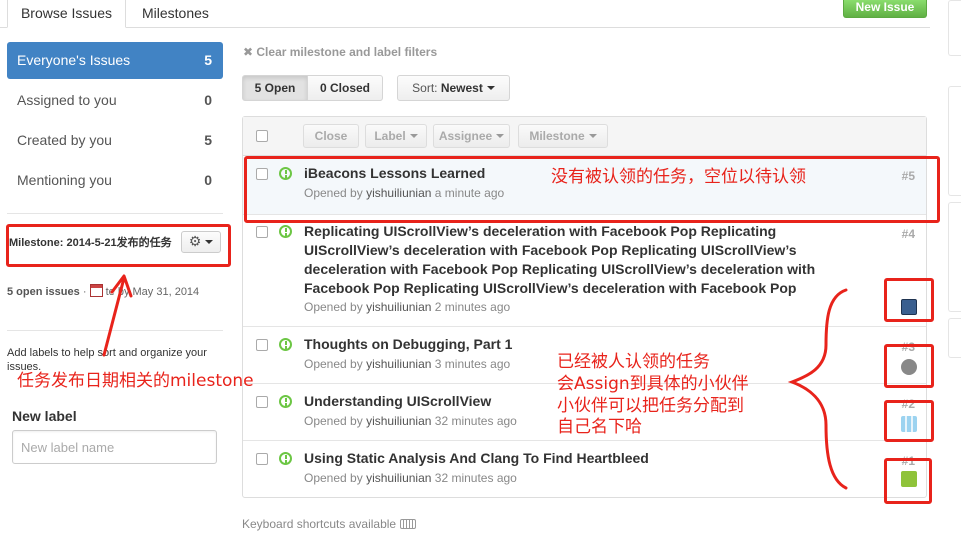 Image resolution: width=961 pixels, height=556 pixels. What do you see at coordinates (678, 177) in the screenshot?
I see `annotation-unclaimed: 没有被认领的任务，空位以待认领` at bounding box center [678, 177].